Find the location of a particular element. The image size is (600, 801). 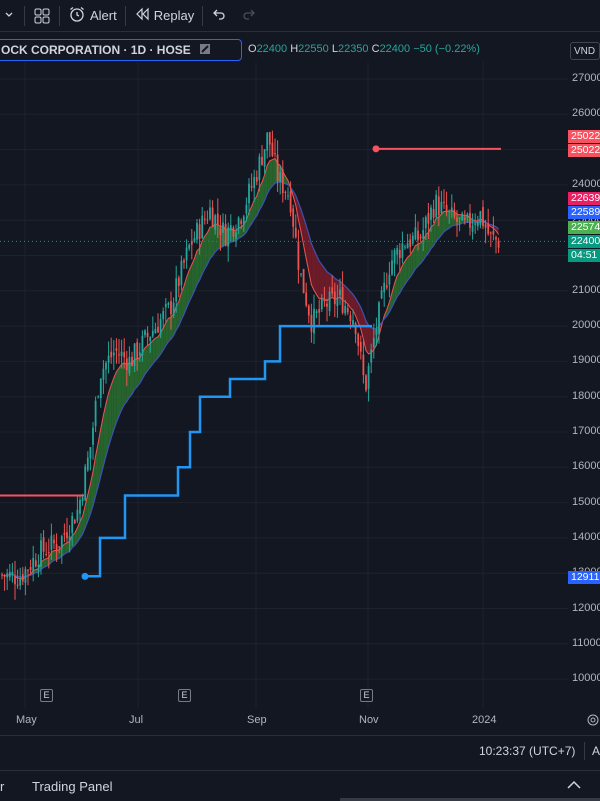

settings-square-icon is located at coordinates (205, 50).